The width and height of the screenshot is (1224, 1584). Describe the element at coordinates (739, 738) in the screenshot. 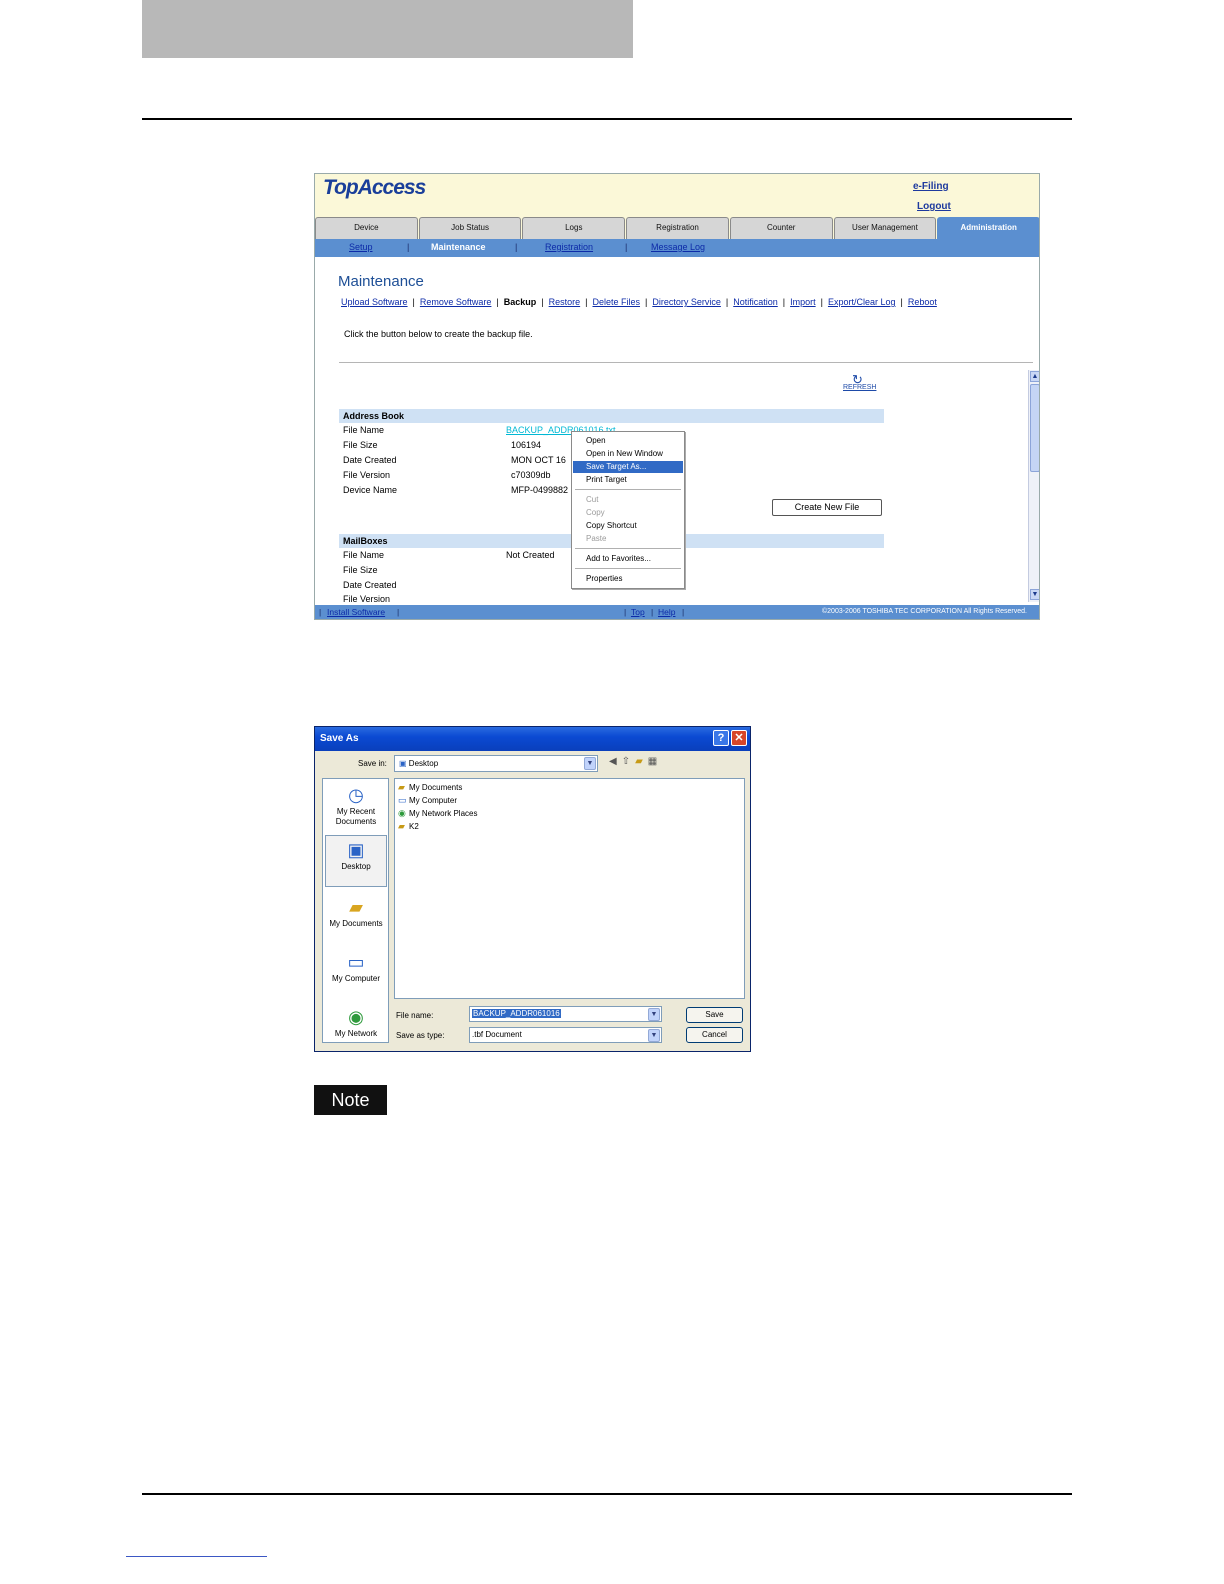

I see `close-icon: ✕` at that location.